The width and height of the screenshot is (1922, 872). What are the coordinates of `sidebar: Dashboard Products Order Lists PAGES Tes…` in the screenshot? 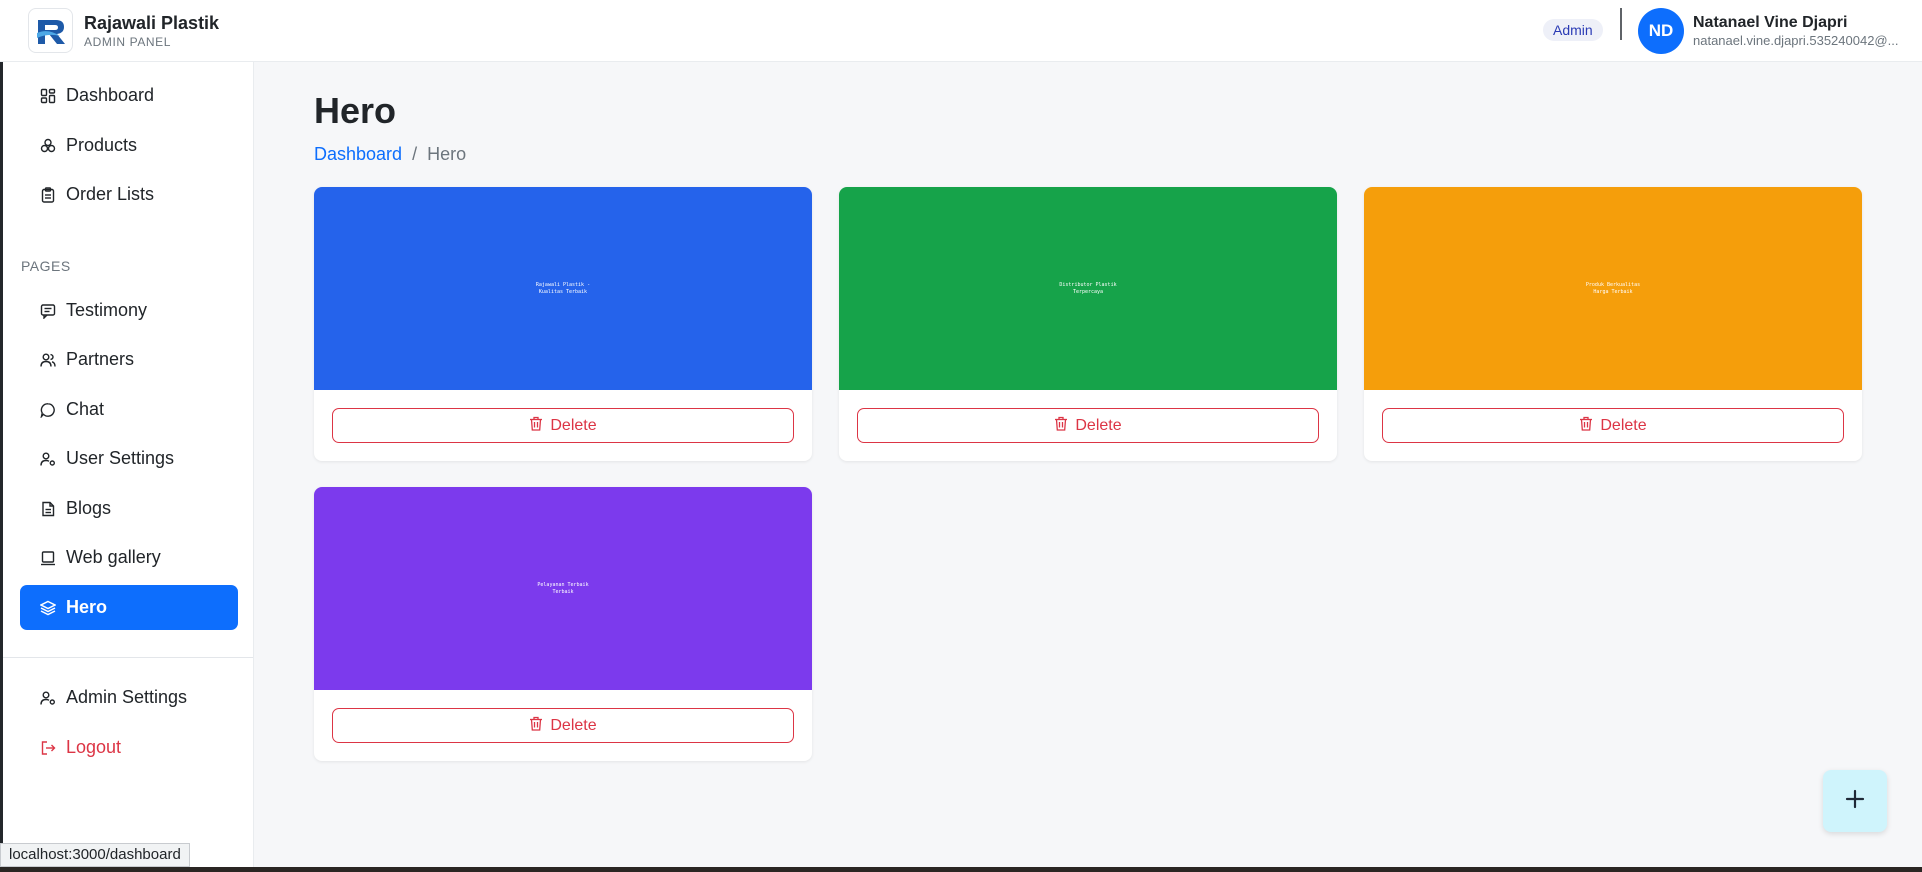 It's located at (127, 467).